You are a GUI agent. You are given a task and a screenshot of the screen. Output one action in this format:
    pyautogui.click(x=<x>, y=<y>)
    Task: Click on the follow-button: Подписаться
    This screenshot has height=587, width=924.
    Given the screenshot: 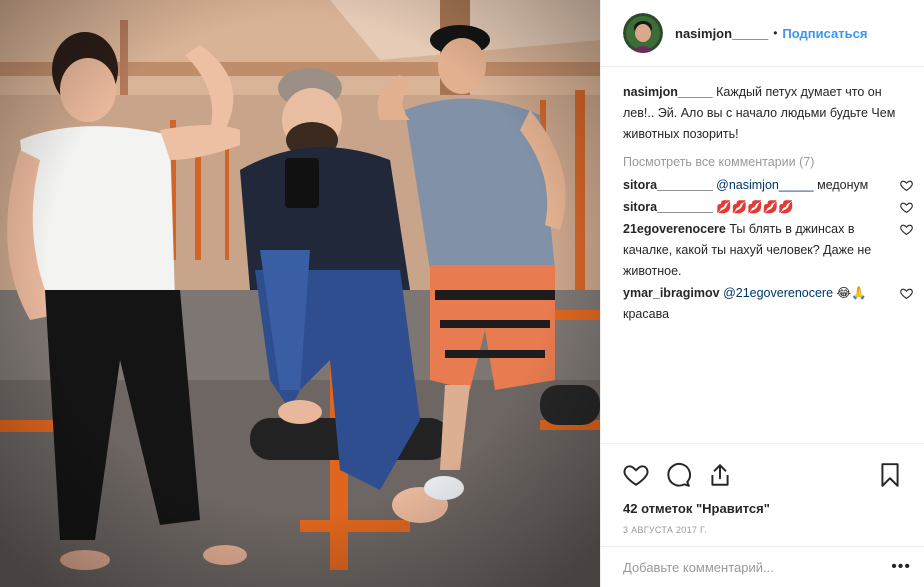 What is the action you would take?
    pyautogui.click(x=824, y=33)
    